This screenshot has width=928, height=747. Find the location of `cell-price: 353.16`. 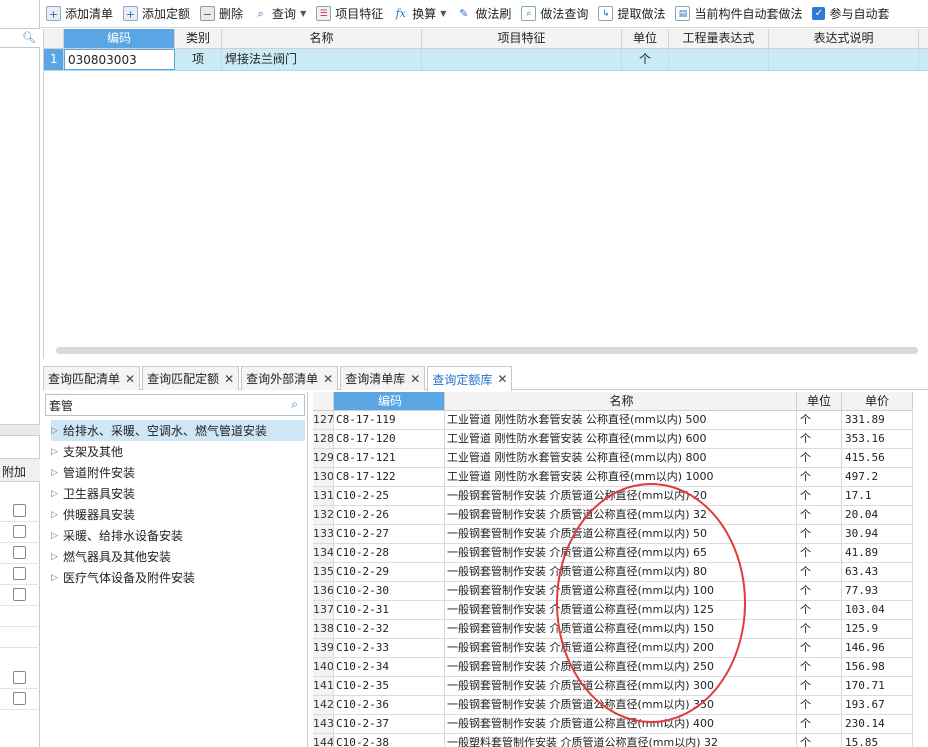

cell-price: 353.16 is located at coordinates (877, 439).